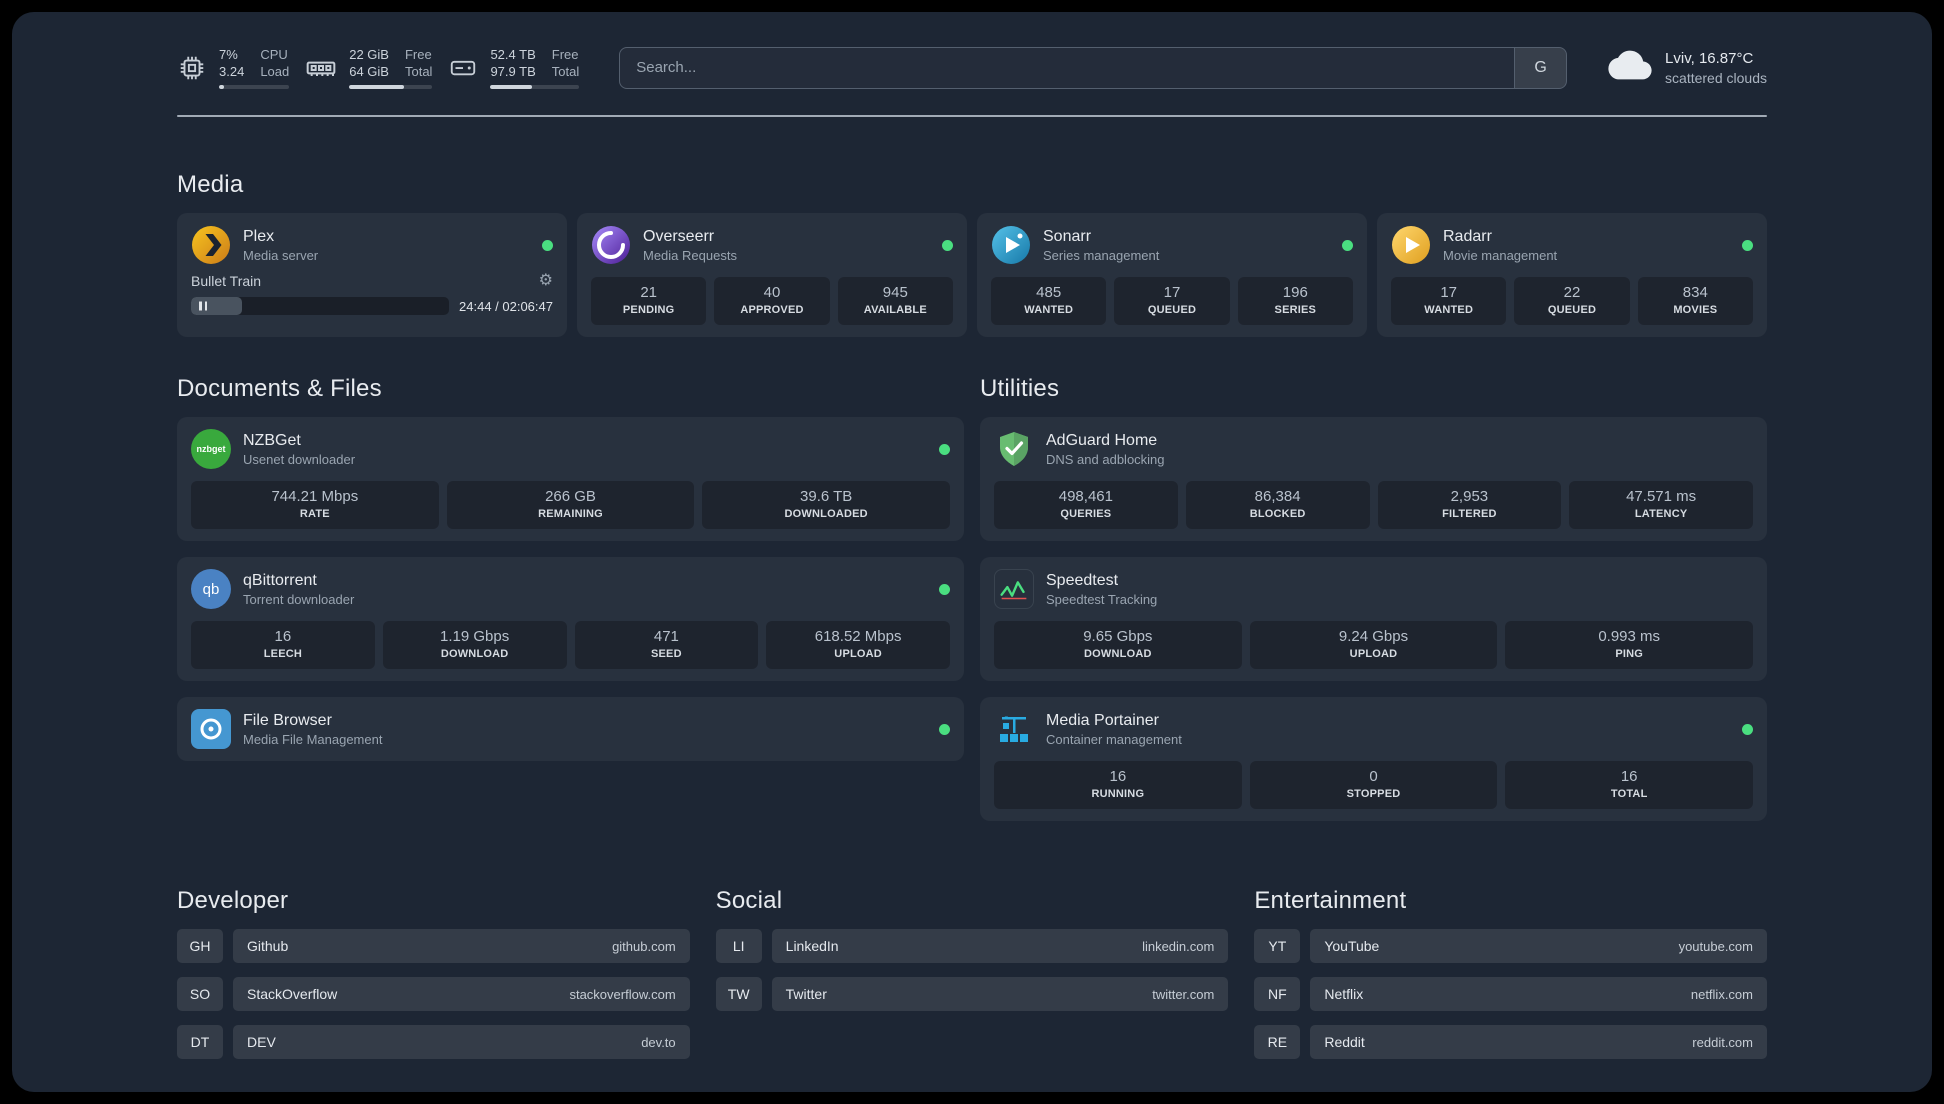  I want to click on search-input, so click(1067, 67).